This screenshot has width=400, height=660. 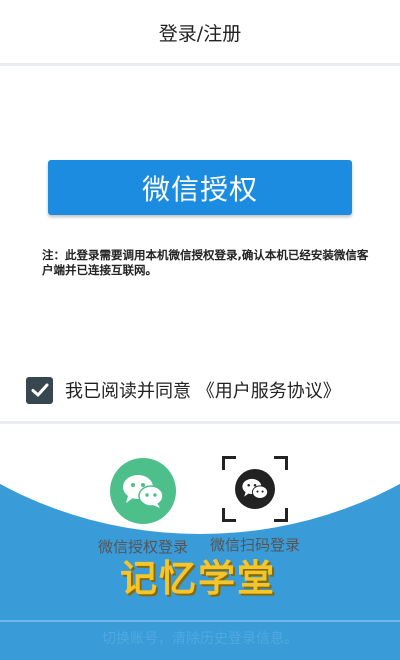 I want to click on wechat-scan-icon, so click(x=255, y=489).